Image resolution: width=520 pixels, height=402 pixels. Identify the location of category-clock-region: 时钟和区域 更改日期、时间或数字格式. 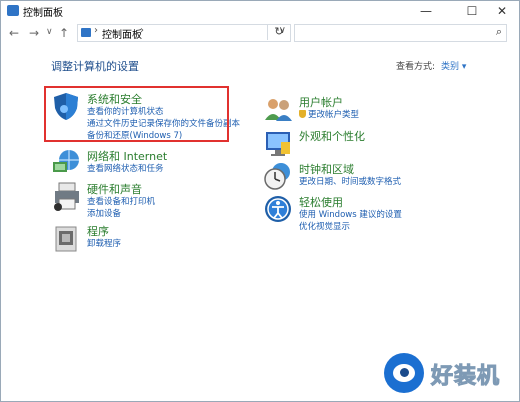
(353, 176).